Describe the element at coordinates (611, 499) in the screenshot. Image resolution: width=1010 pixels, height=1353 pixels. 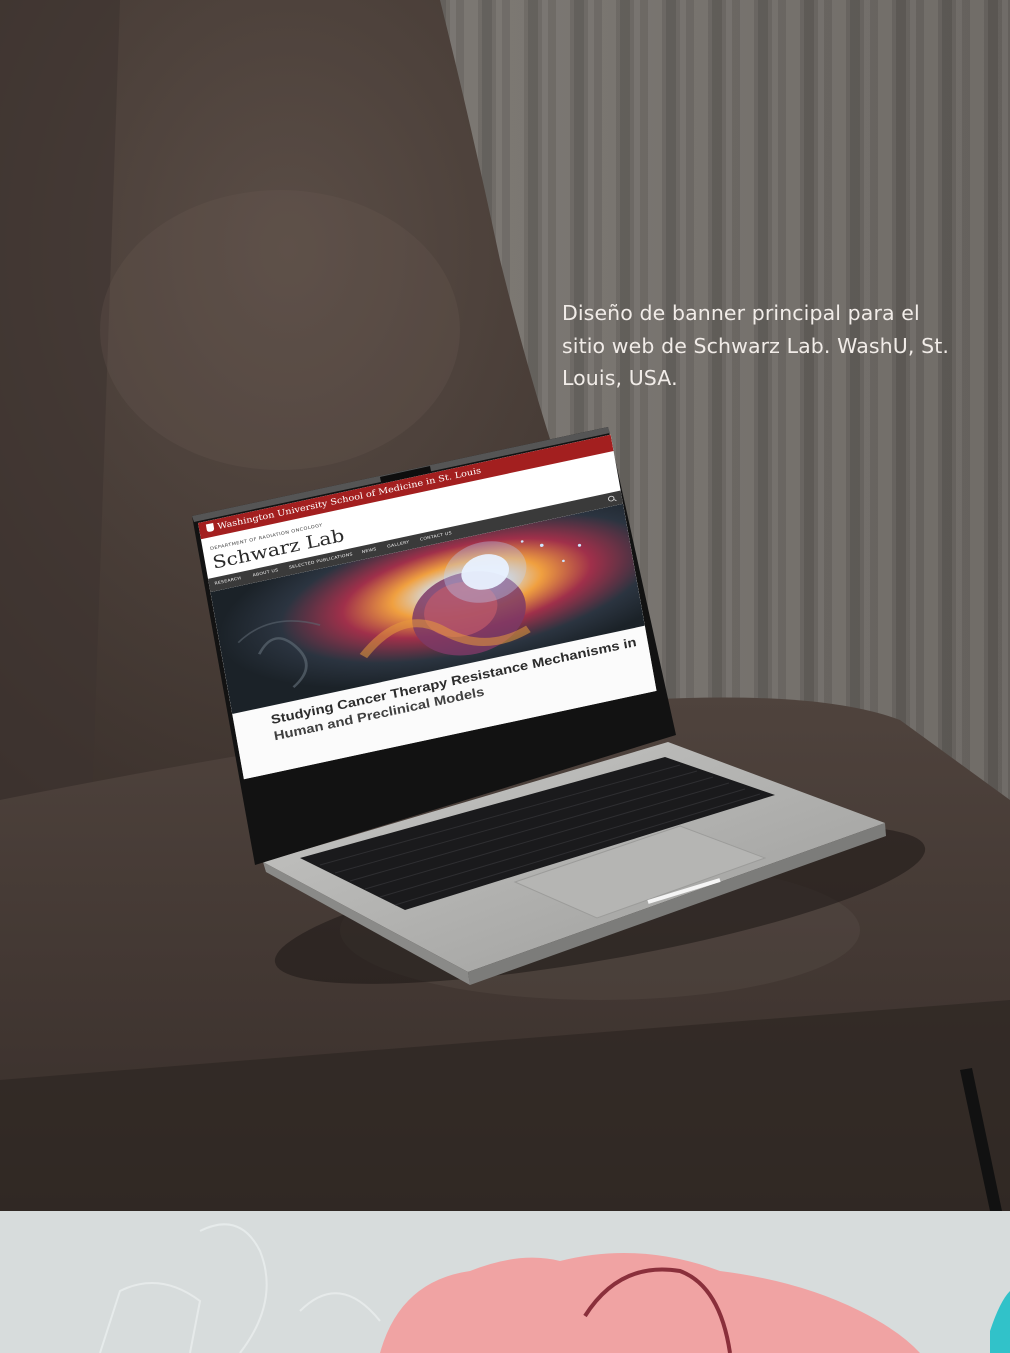
I see `search-icon` at that location.